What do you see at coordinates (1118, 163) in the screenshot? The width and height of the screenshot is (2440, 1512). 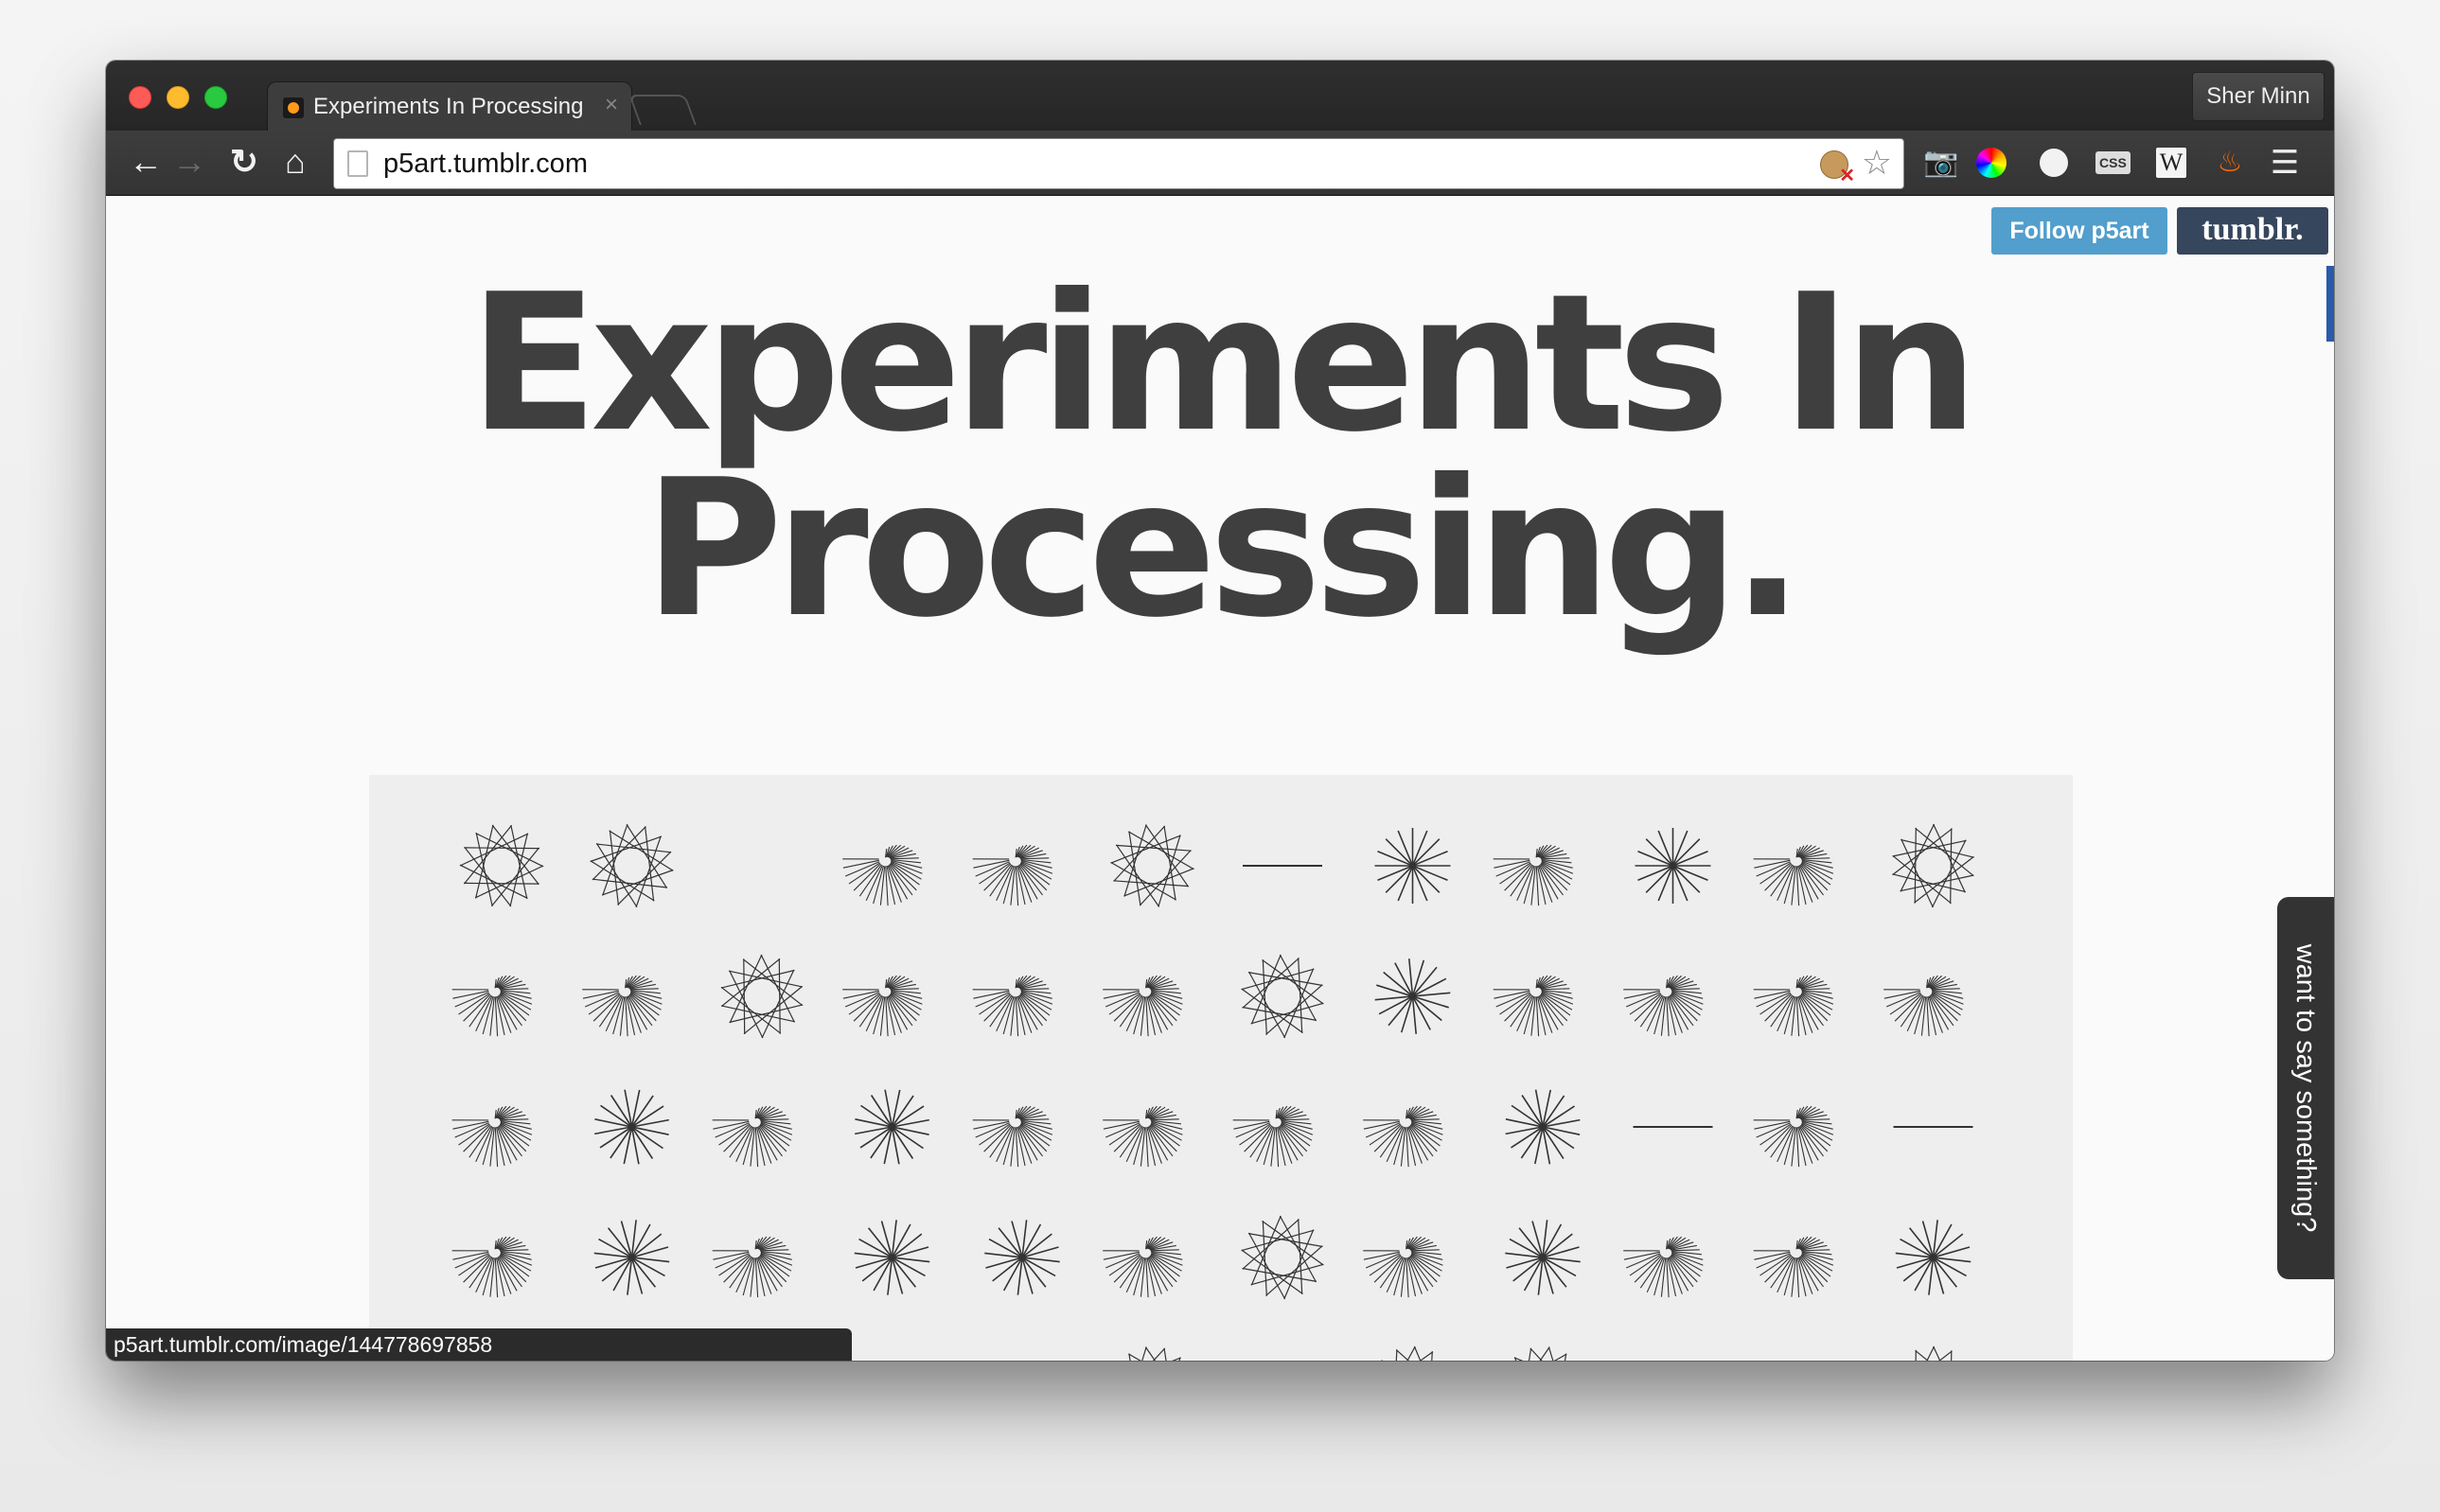 I see `address-bar: p5art.tumblr.com ☆` at bounding box center [1118, 163].